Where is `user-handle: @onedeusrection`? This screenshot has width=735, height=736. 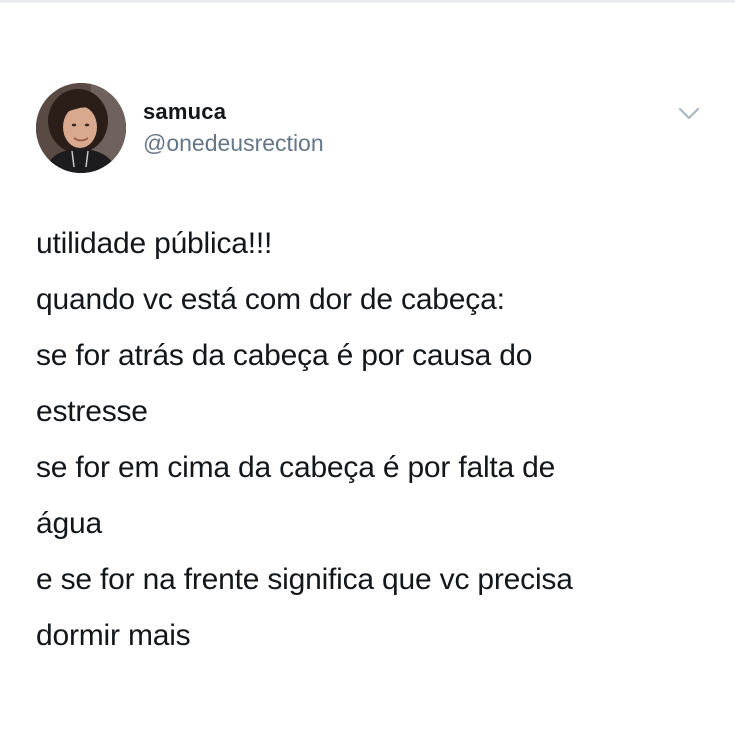 user-handle: @onedeusrection is located at coordinates (233, 143).